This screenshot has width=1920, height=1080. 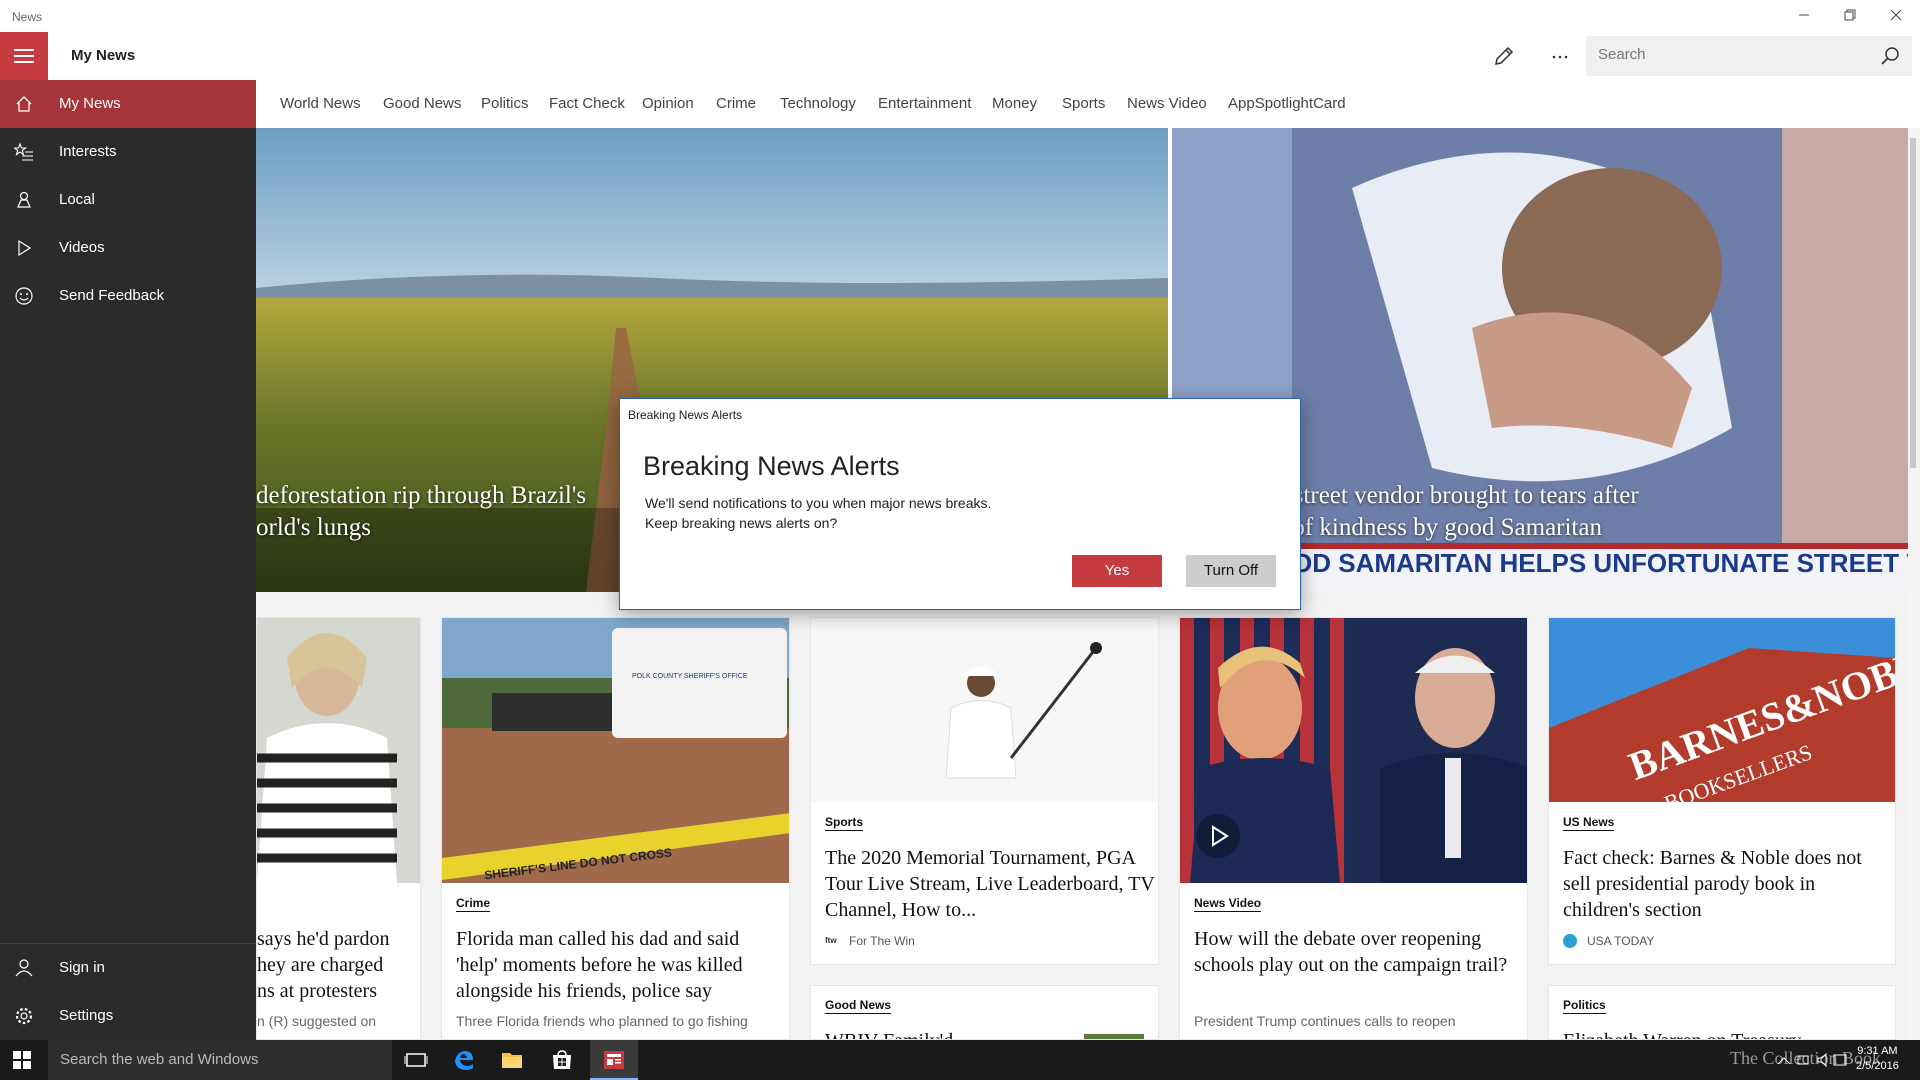 What do you see at coordinates (771, 466) in the screenshot?
I see `dialog-title: Breaking News Alerts` at bounding box center [771, 466].